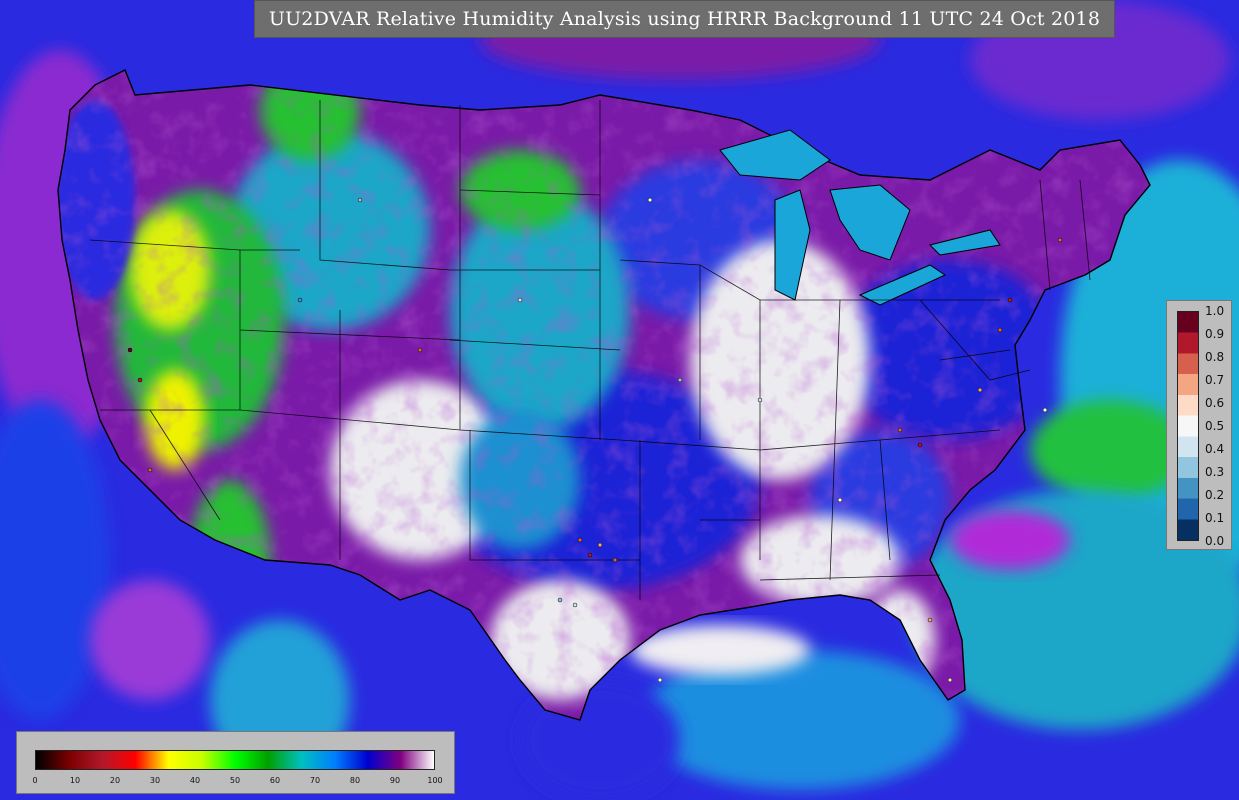  What do you see at coordinates (435, 780) in the screenshot?
I see `rh-tick-label: 100` at bounding box center [435, 780].